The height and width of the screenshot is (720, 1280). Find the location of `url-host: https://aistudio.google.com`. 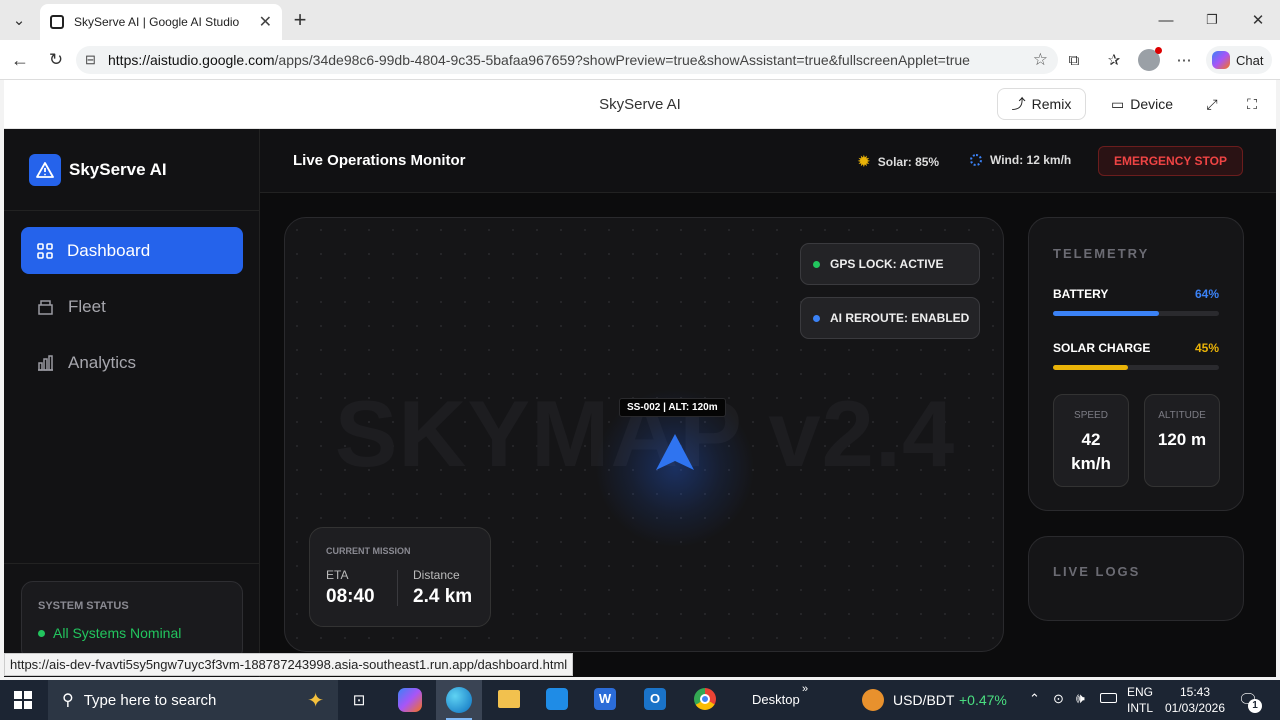

url-host: https://aistudio.google.com is located at coordinates (191, 60).